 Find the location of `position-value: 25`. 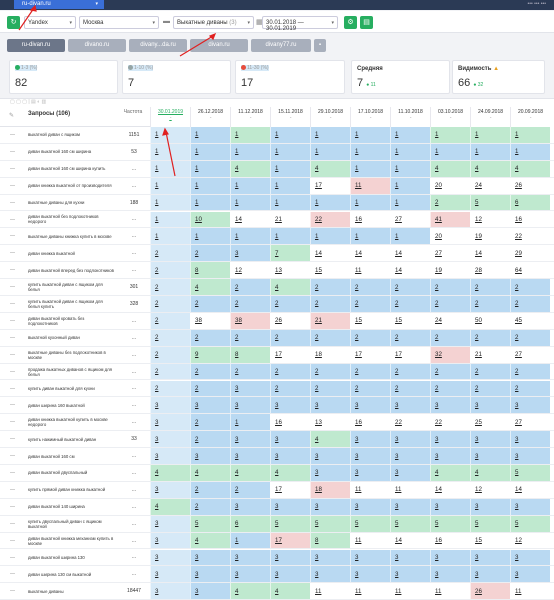

position-value: 25 is located at coordinates (478, 422).